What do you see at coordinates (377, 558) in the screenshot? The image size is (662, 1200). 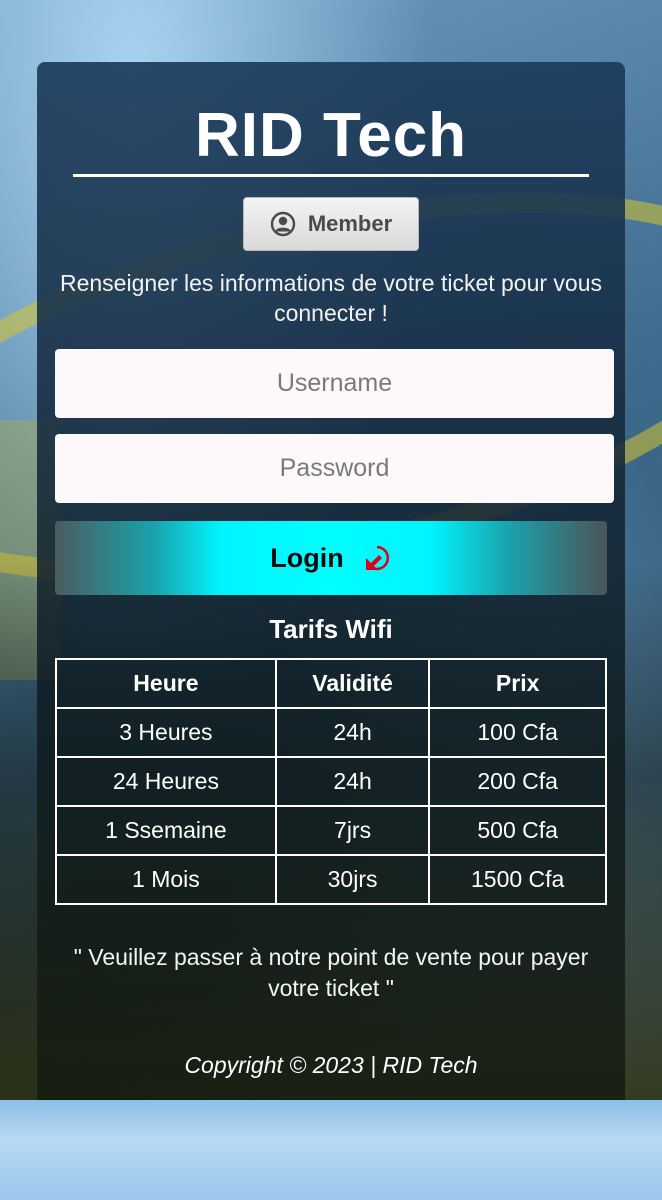 I see `login-arrow-icon` at bounding box center [377, 558].